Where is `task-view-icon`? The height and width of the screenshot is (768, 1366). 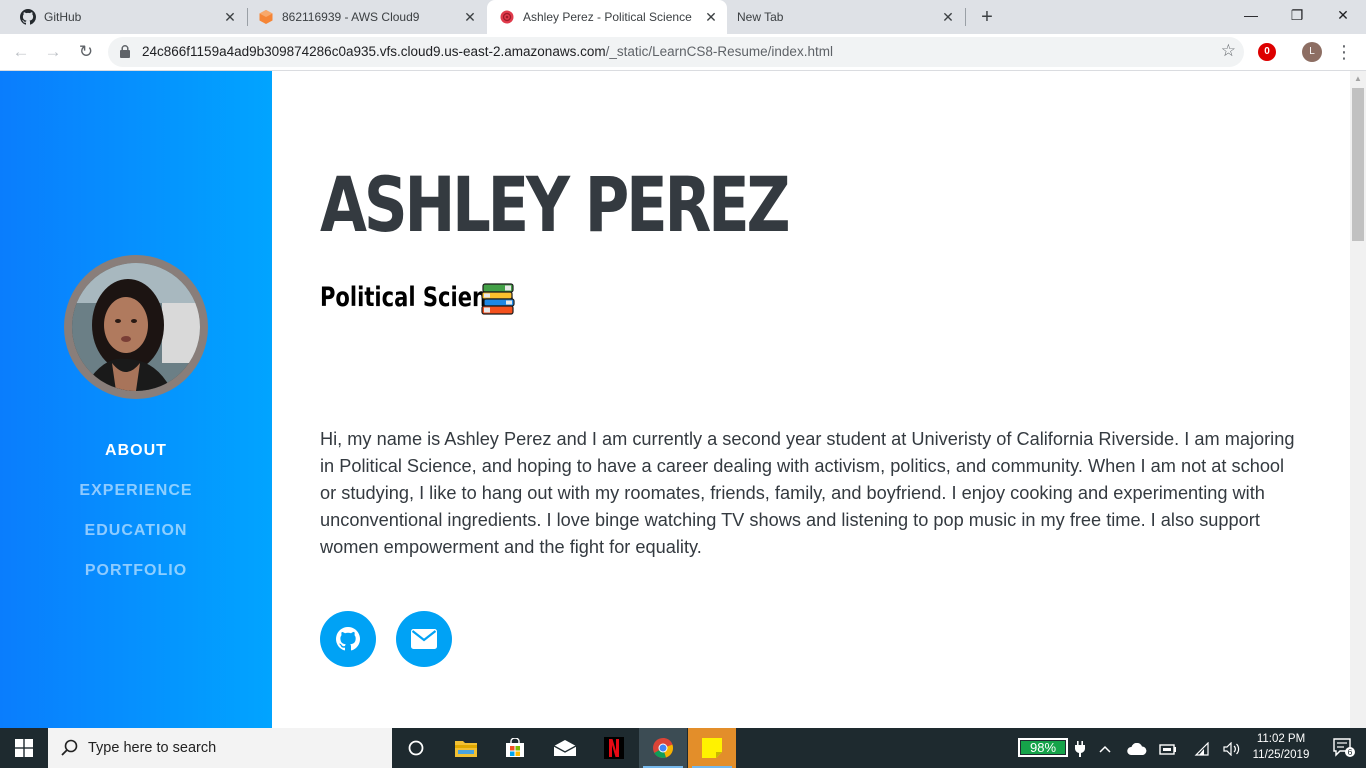
task-view-icon is located at coordinates (416, 748).